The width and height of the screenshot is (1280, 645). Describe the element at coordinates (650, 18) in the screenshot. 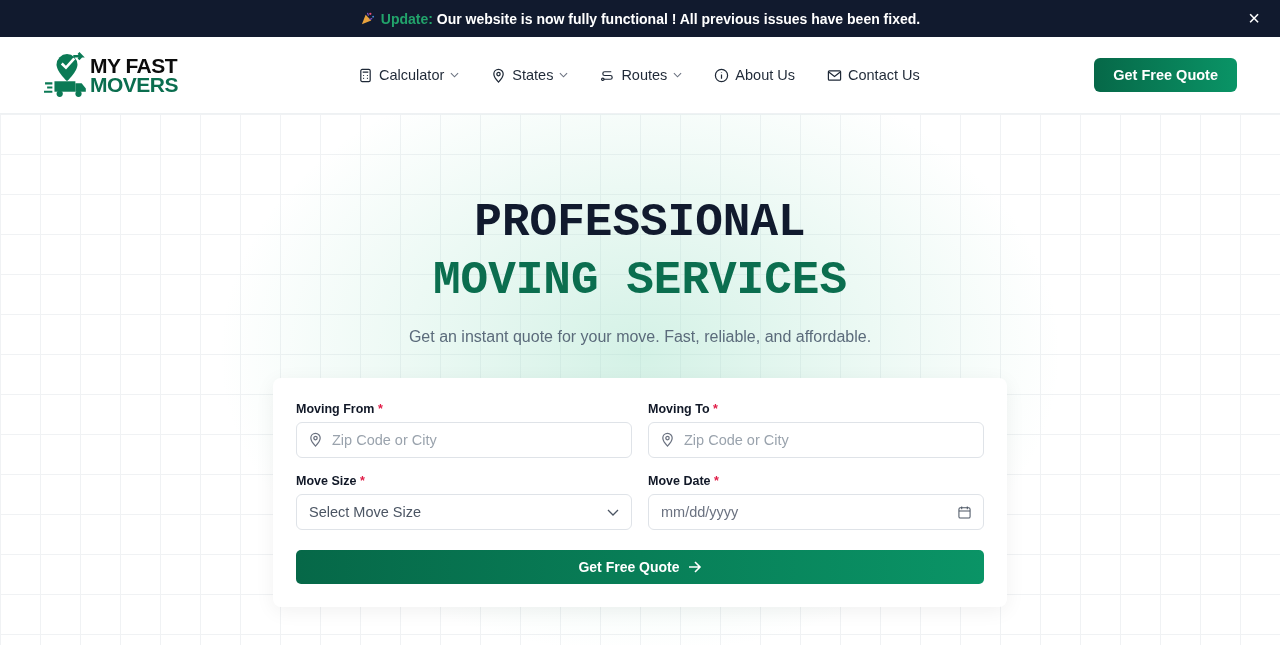

I see `announcement-text: Update: Our website is now fully functional ! All previous issues have been fixed.` at that location.